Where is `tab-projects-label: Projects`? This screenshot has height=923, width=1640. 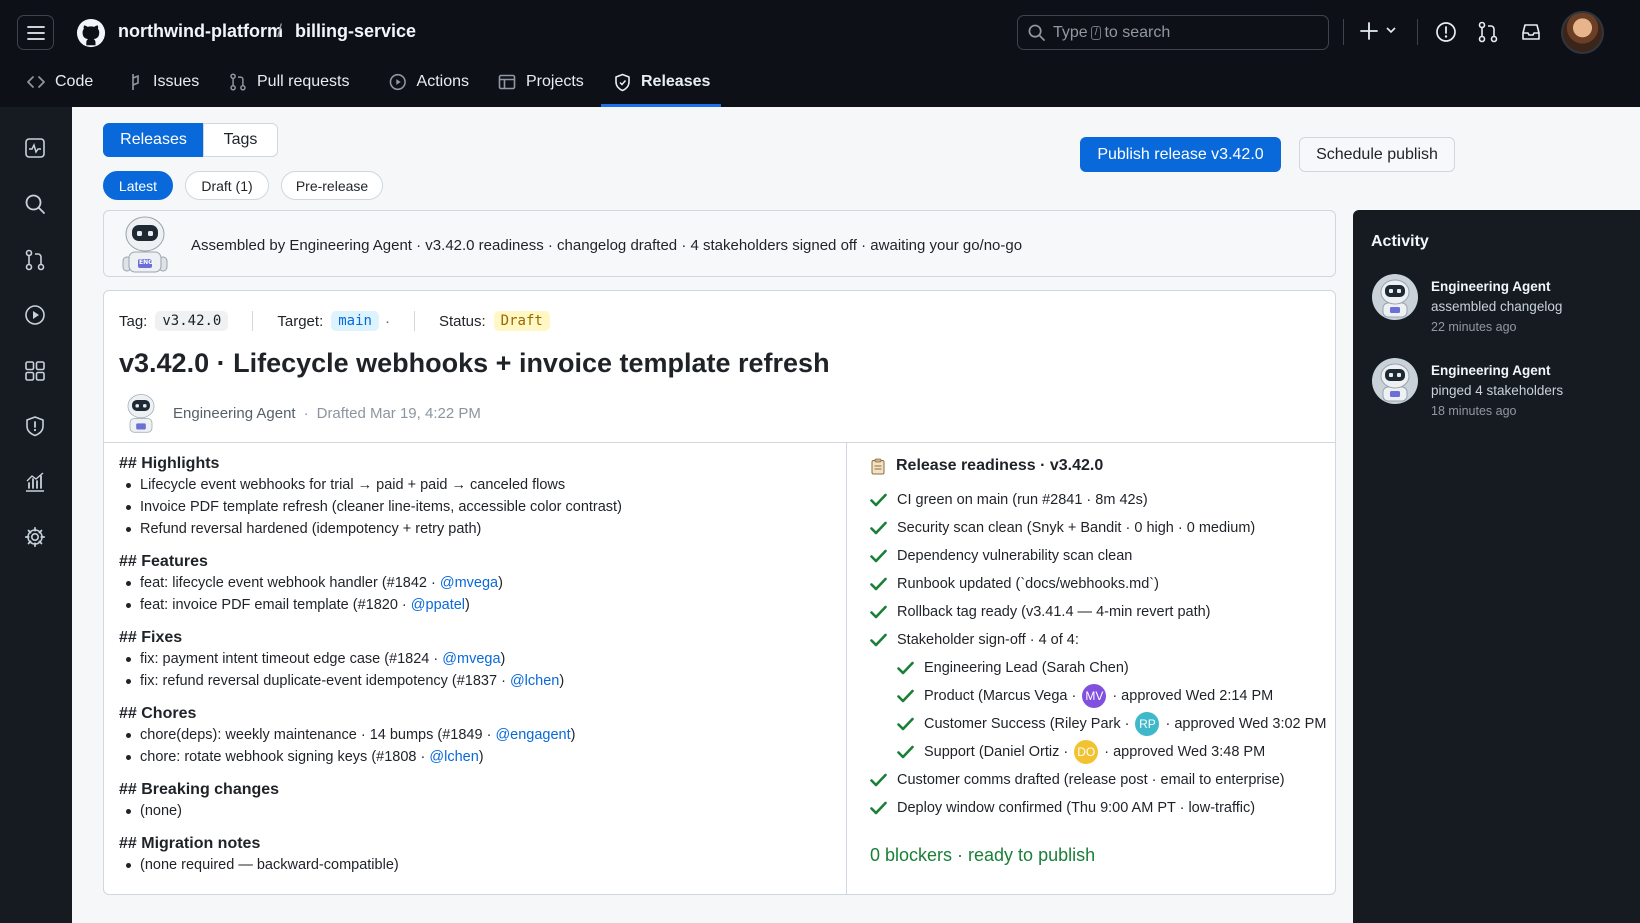
tab-projects-label: Projects is located at coordinates (555, 81).